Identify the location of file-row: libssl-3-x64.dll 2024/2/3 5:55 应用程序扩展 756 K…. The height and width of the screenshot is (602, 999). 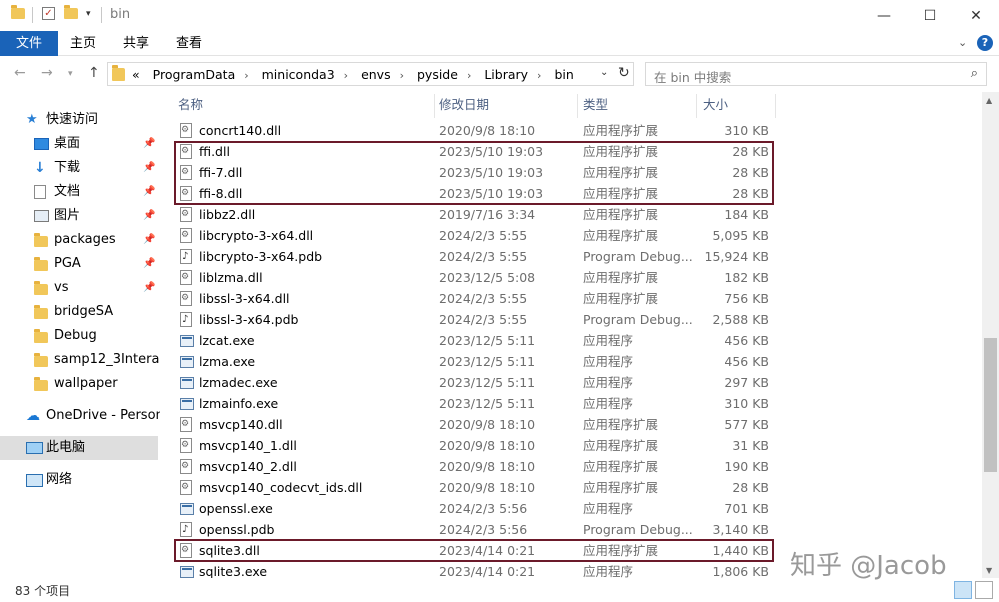
(571, 298).